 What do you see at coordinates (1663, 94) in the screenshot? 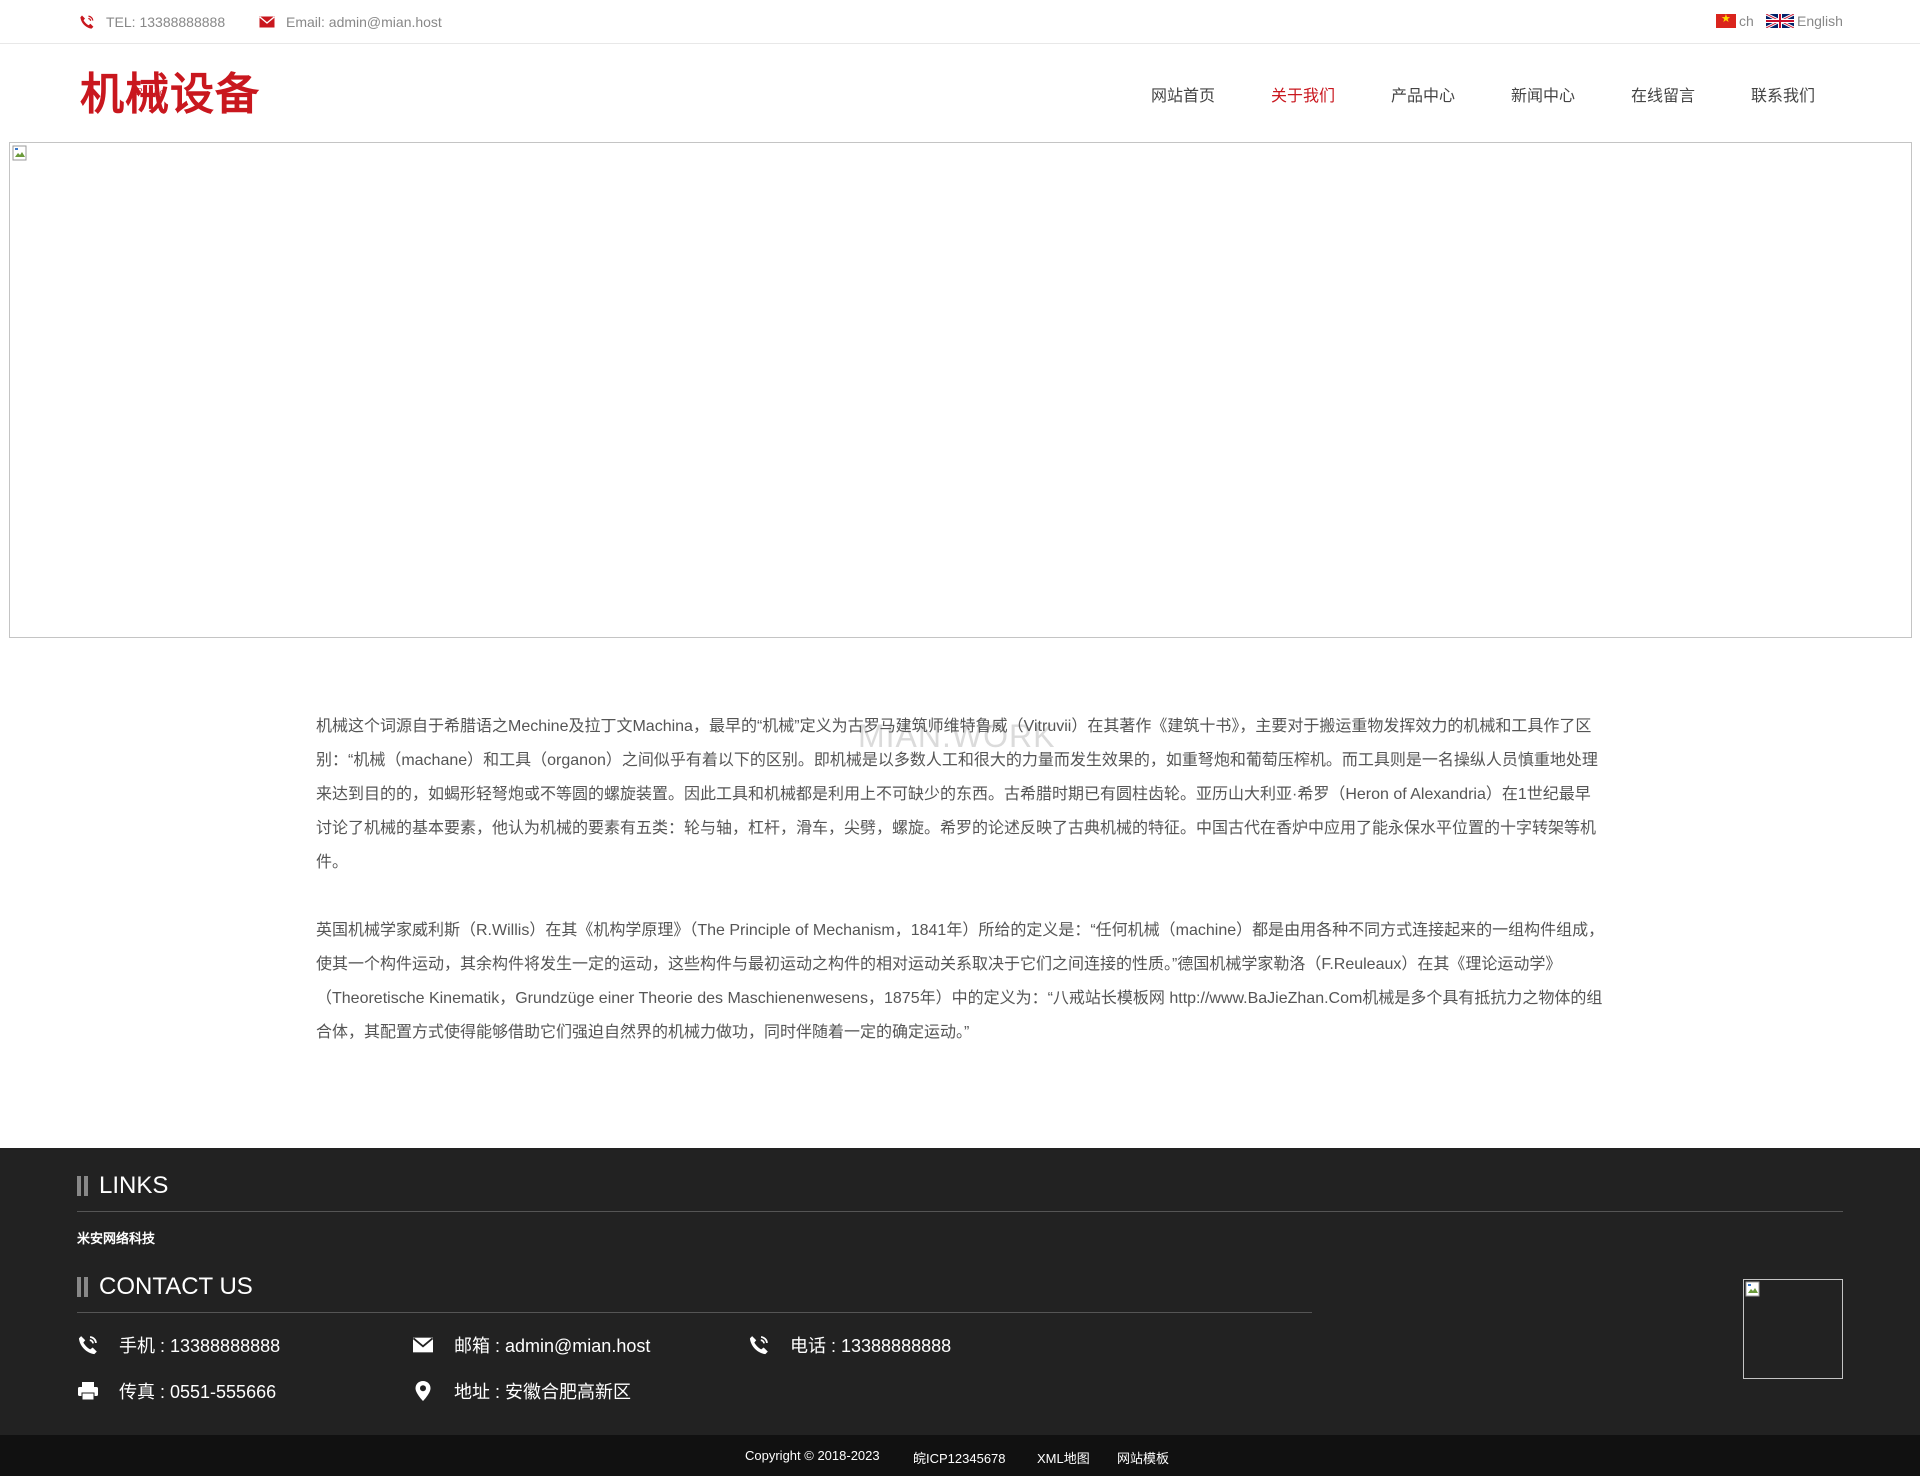
I see `nav-message: 在线留言` at bounding box center [1663, 94].